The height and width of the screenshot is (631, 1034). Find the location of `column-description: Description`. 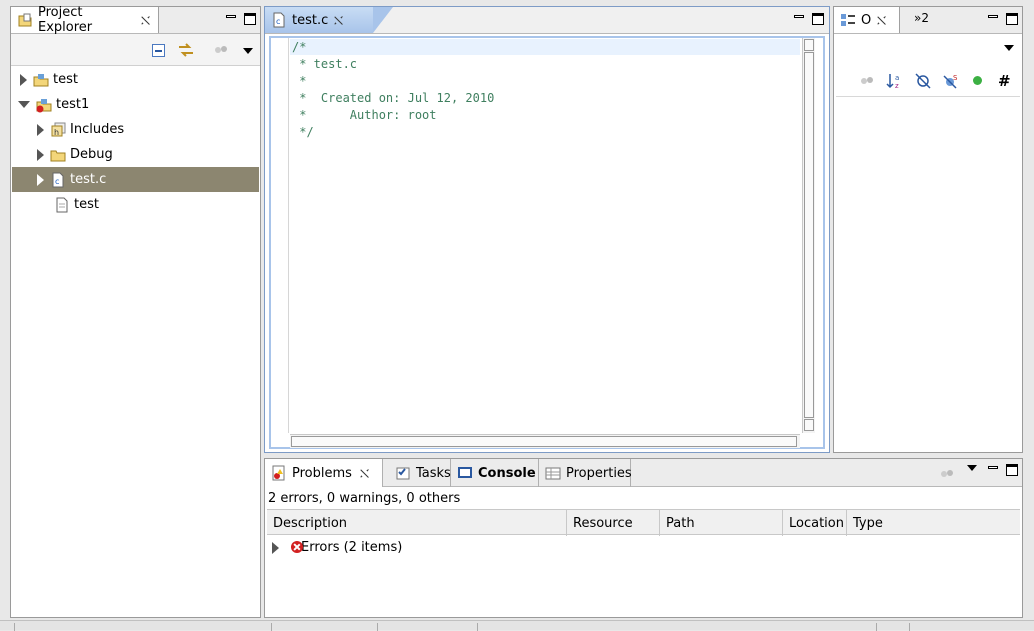

column-description: Description is located at coordinates (417, 523).